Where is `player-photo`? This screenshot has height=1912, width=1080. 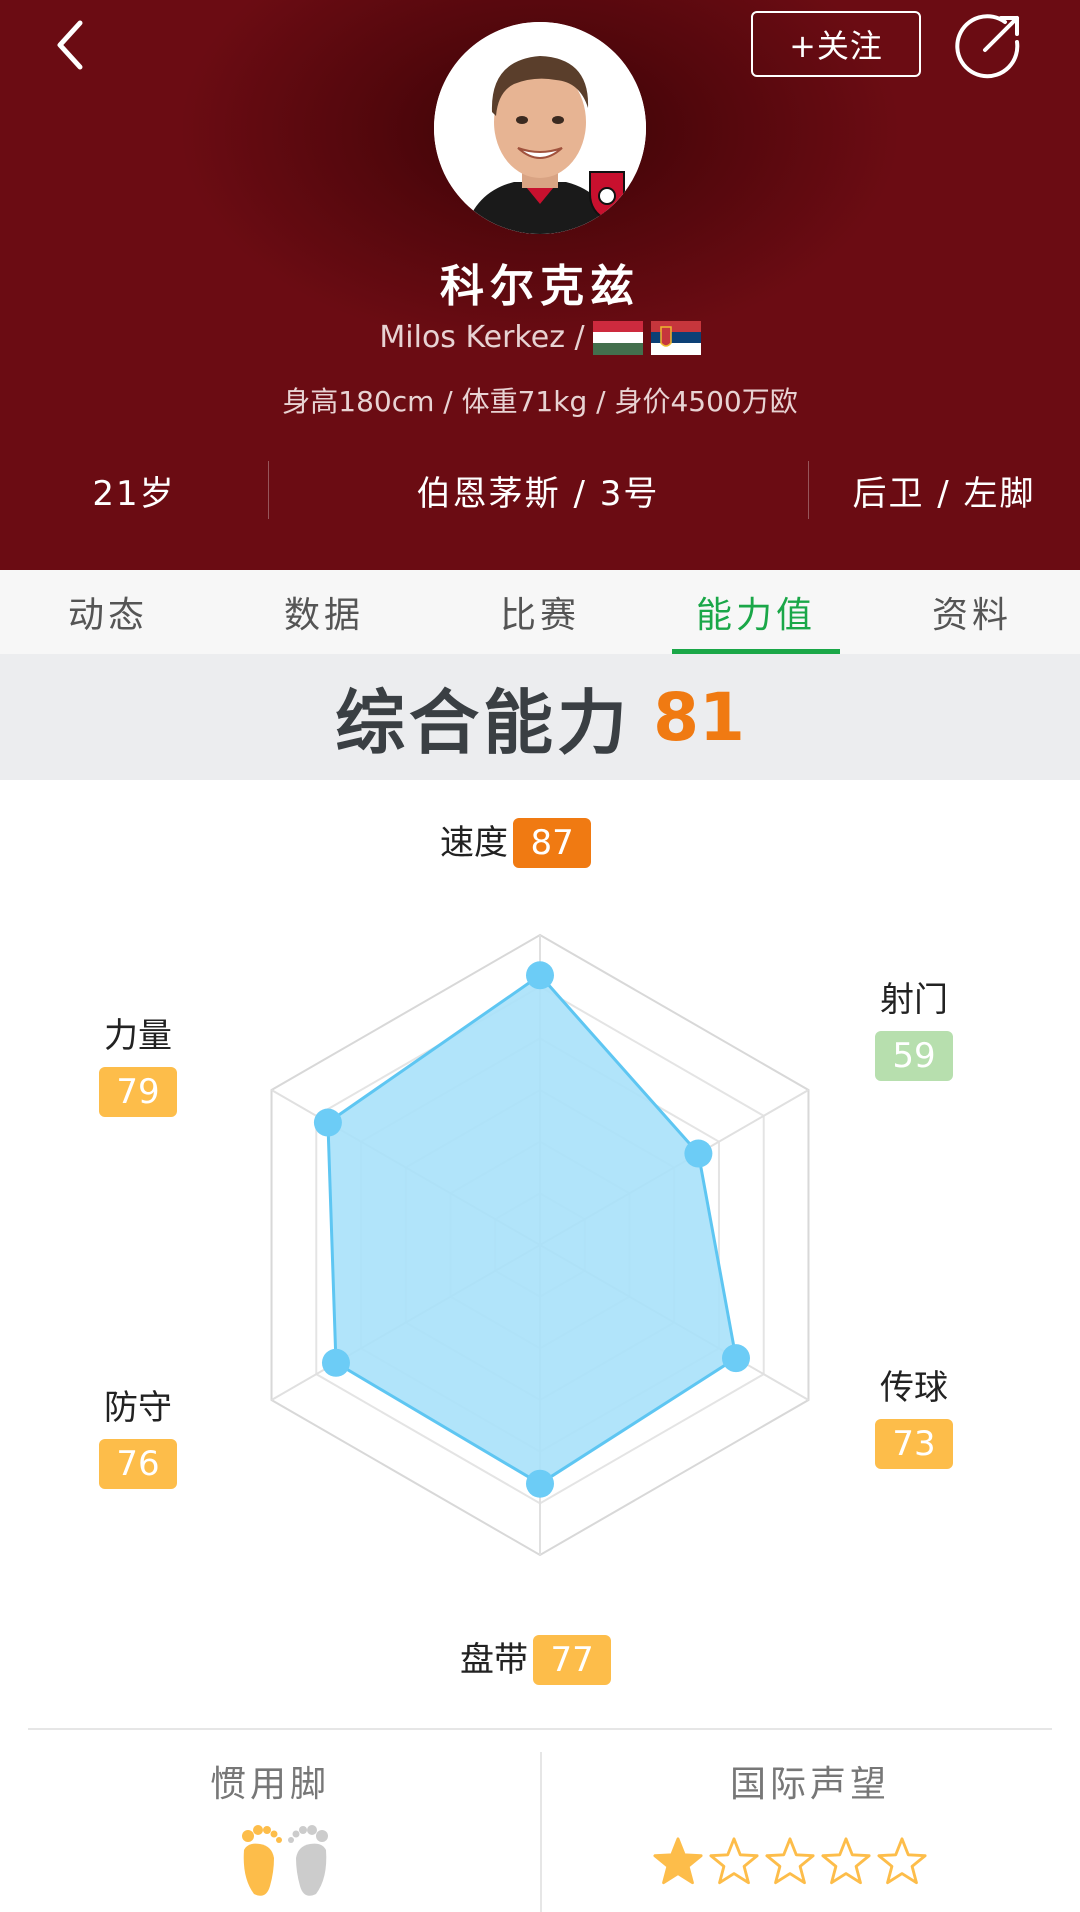
player-photo is located at coordinates (540, 128).